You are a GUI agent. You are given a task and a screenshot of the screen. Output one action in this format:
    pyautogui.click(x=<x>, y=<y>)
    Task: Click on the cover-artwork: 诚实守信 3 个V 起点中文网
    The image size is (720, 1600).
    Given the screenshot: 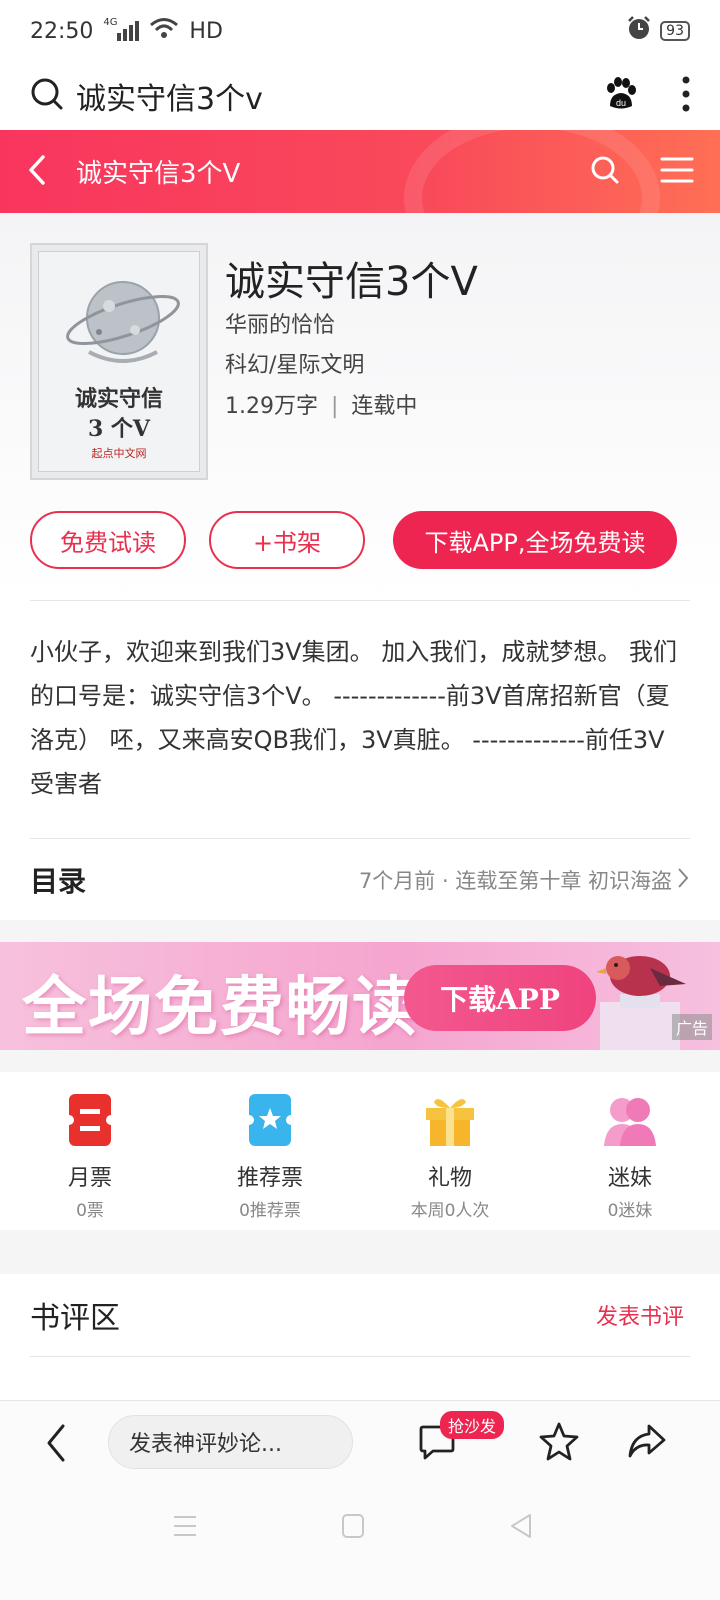 What is the action you would take?
    pyautogui.click(x=119, y=361)
    